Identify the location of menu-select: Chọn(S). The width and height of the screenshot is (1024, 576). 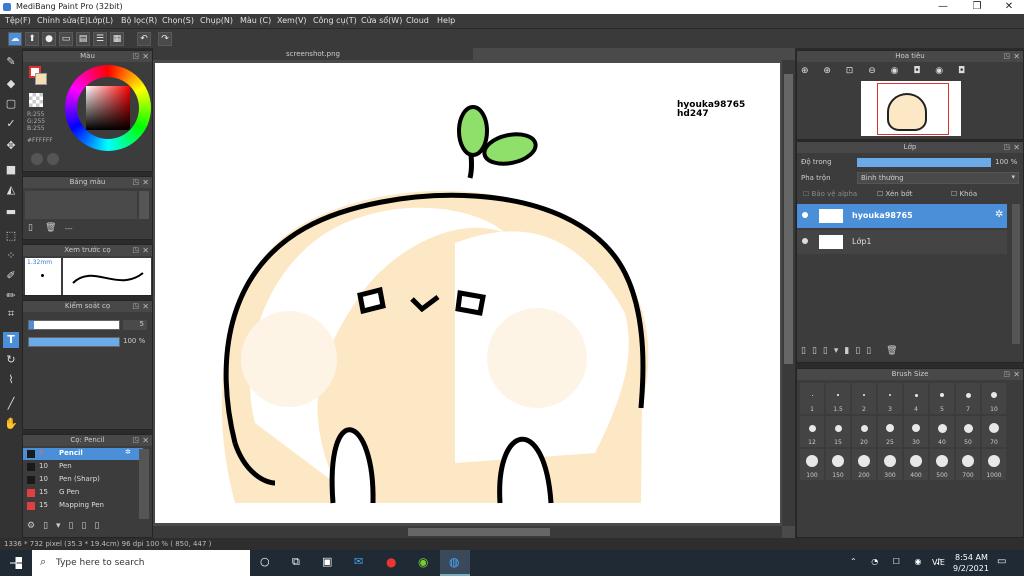
(178, 20).